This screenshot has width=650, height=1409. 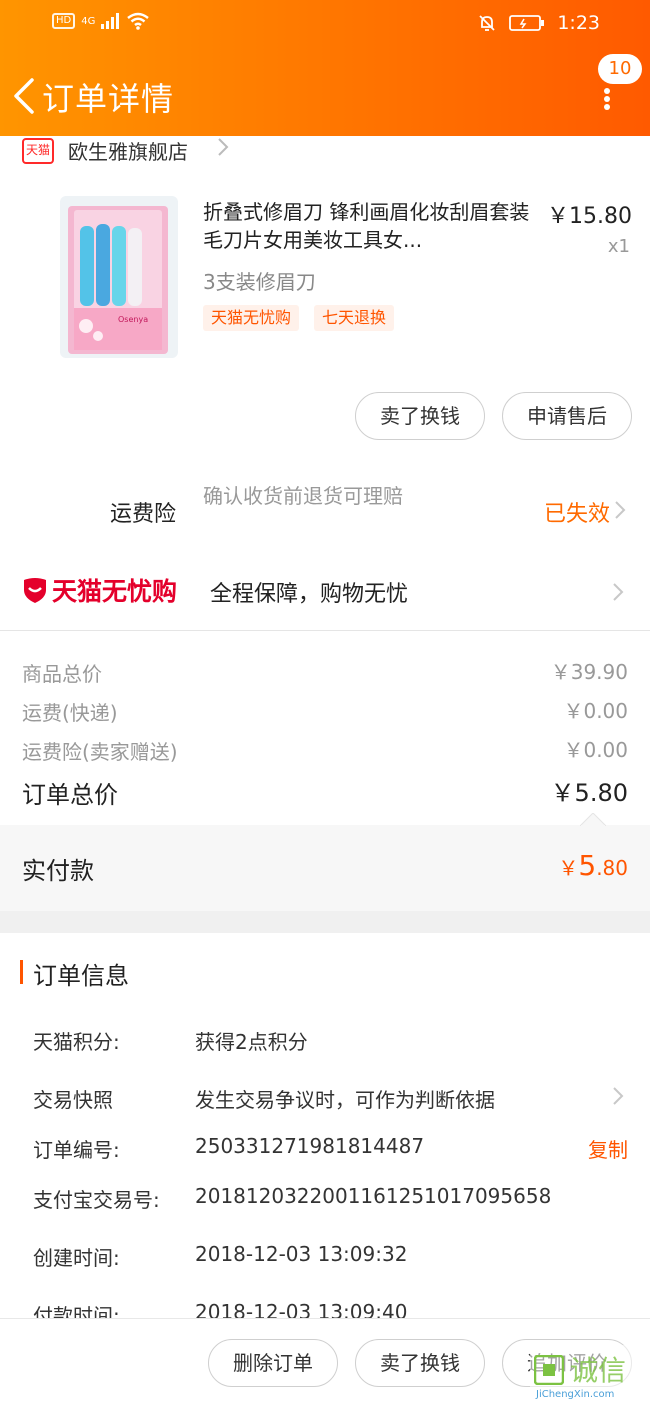 I want to click on watermark: 诚信 JiChengXin.com, so click(x=590, y=1377).